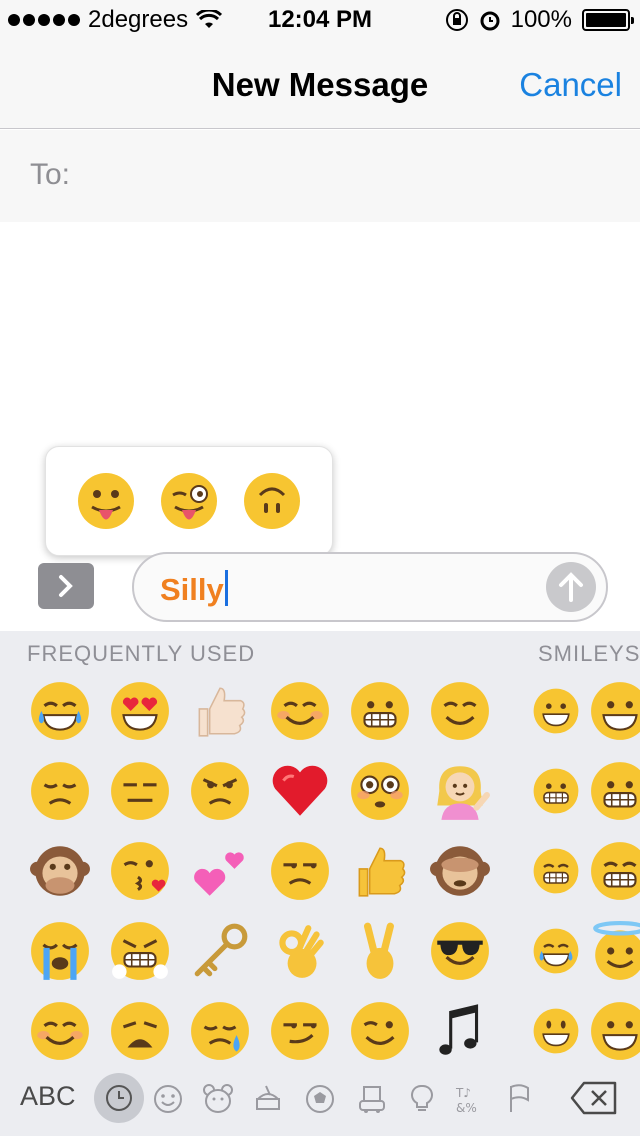 The height and width of the screenshot is (1136, 640). I want to click on lightbulb-icon, so click(422, 1099).